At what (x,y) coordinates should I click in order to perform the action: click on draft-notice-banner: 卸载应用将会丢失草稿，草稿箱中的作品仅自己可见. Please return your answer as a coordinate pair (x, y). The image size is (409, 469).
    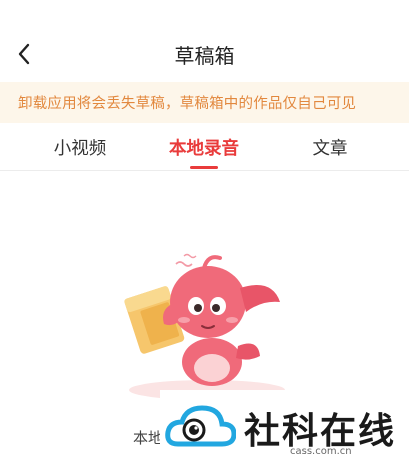
    Looking at the image, I should click on (204, 102).